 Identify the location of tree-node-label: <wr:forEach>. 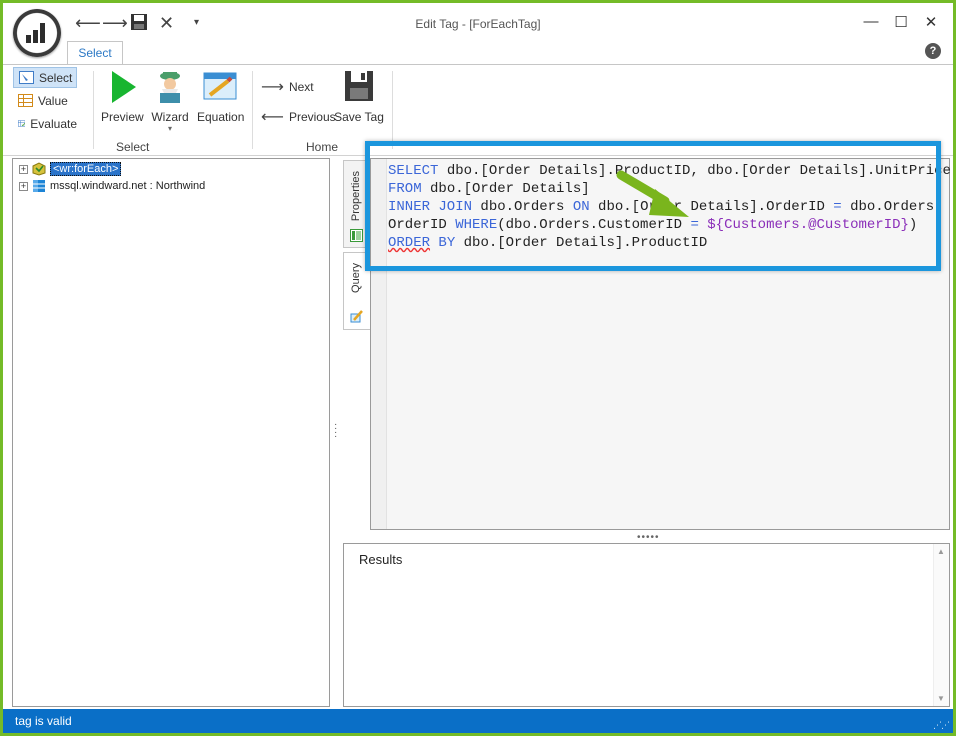
(86, 169).